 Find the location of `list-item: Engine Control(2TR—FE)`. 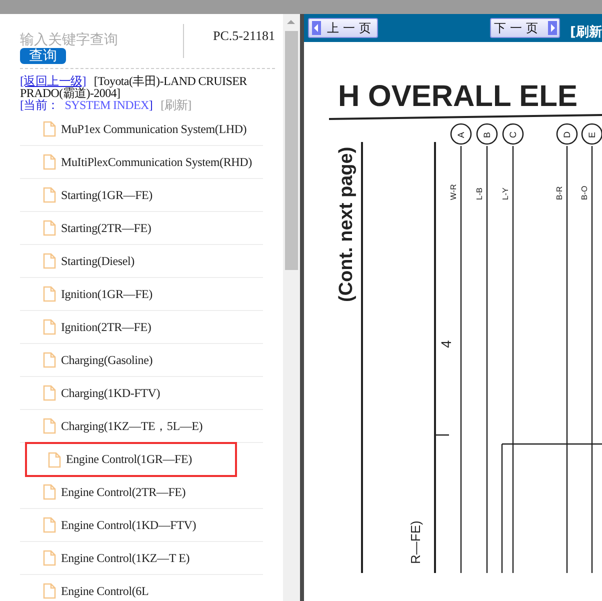

list-item: Engine Control(2TR—FE) is located at coordinates (141, 492).